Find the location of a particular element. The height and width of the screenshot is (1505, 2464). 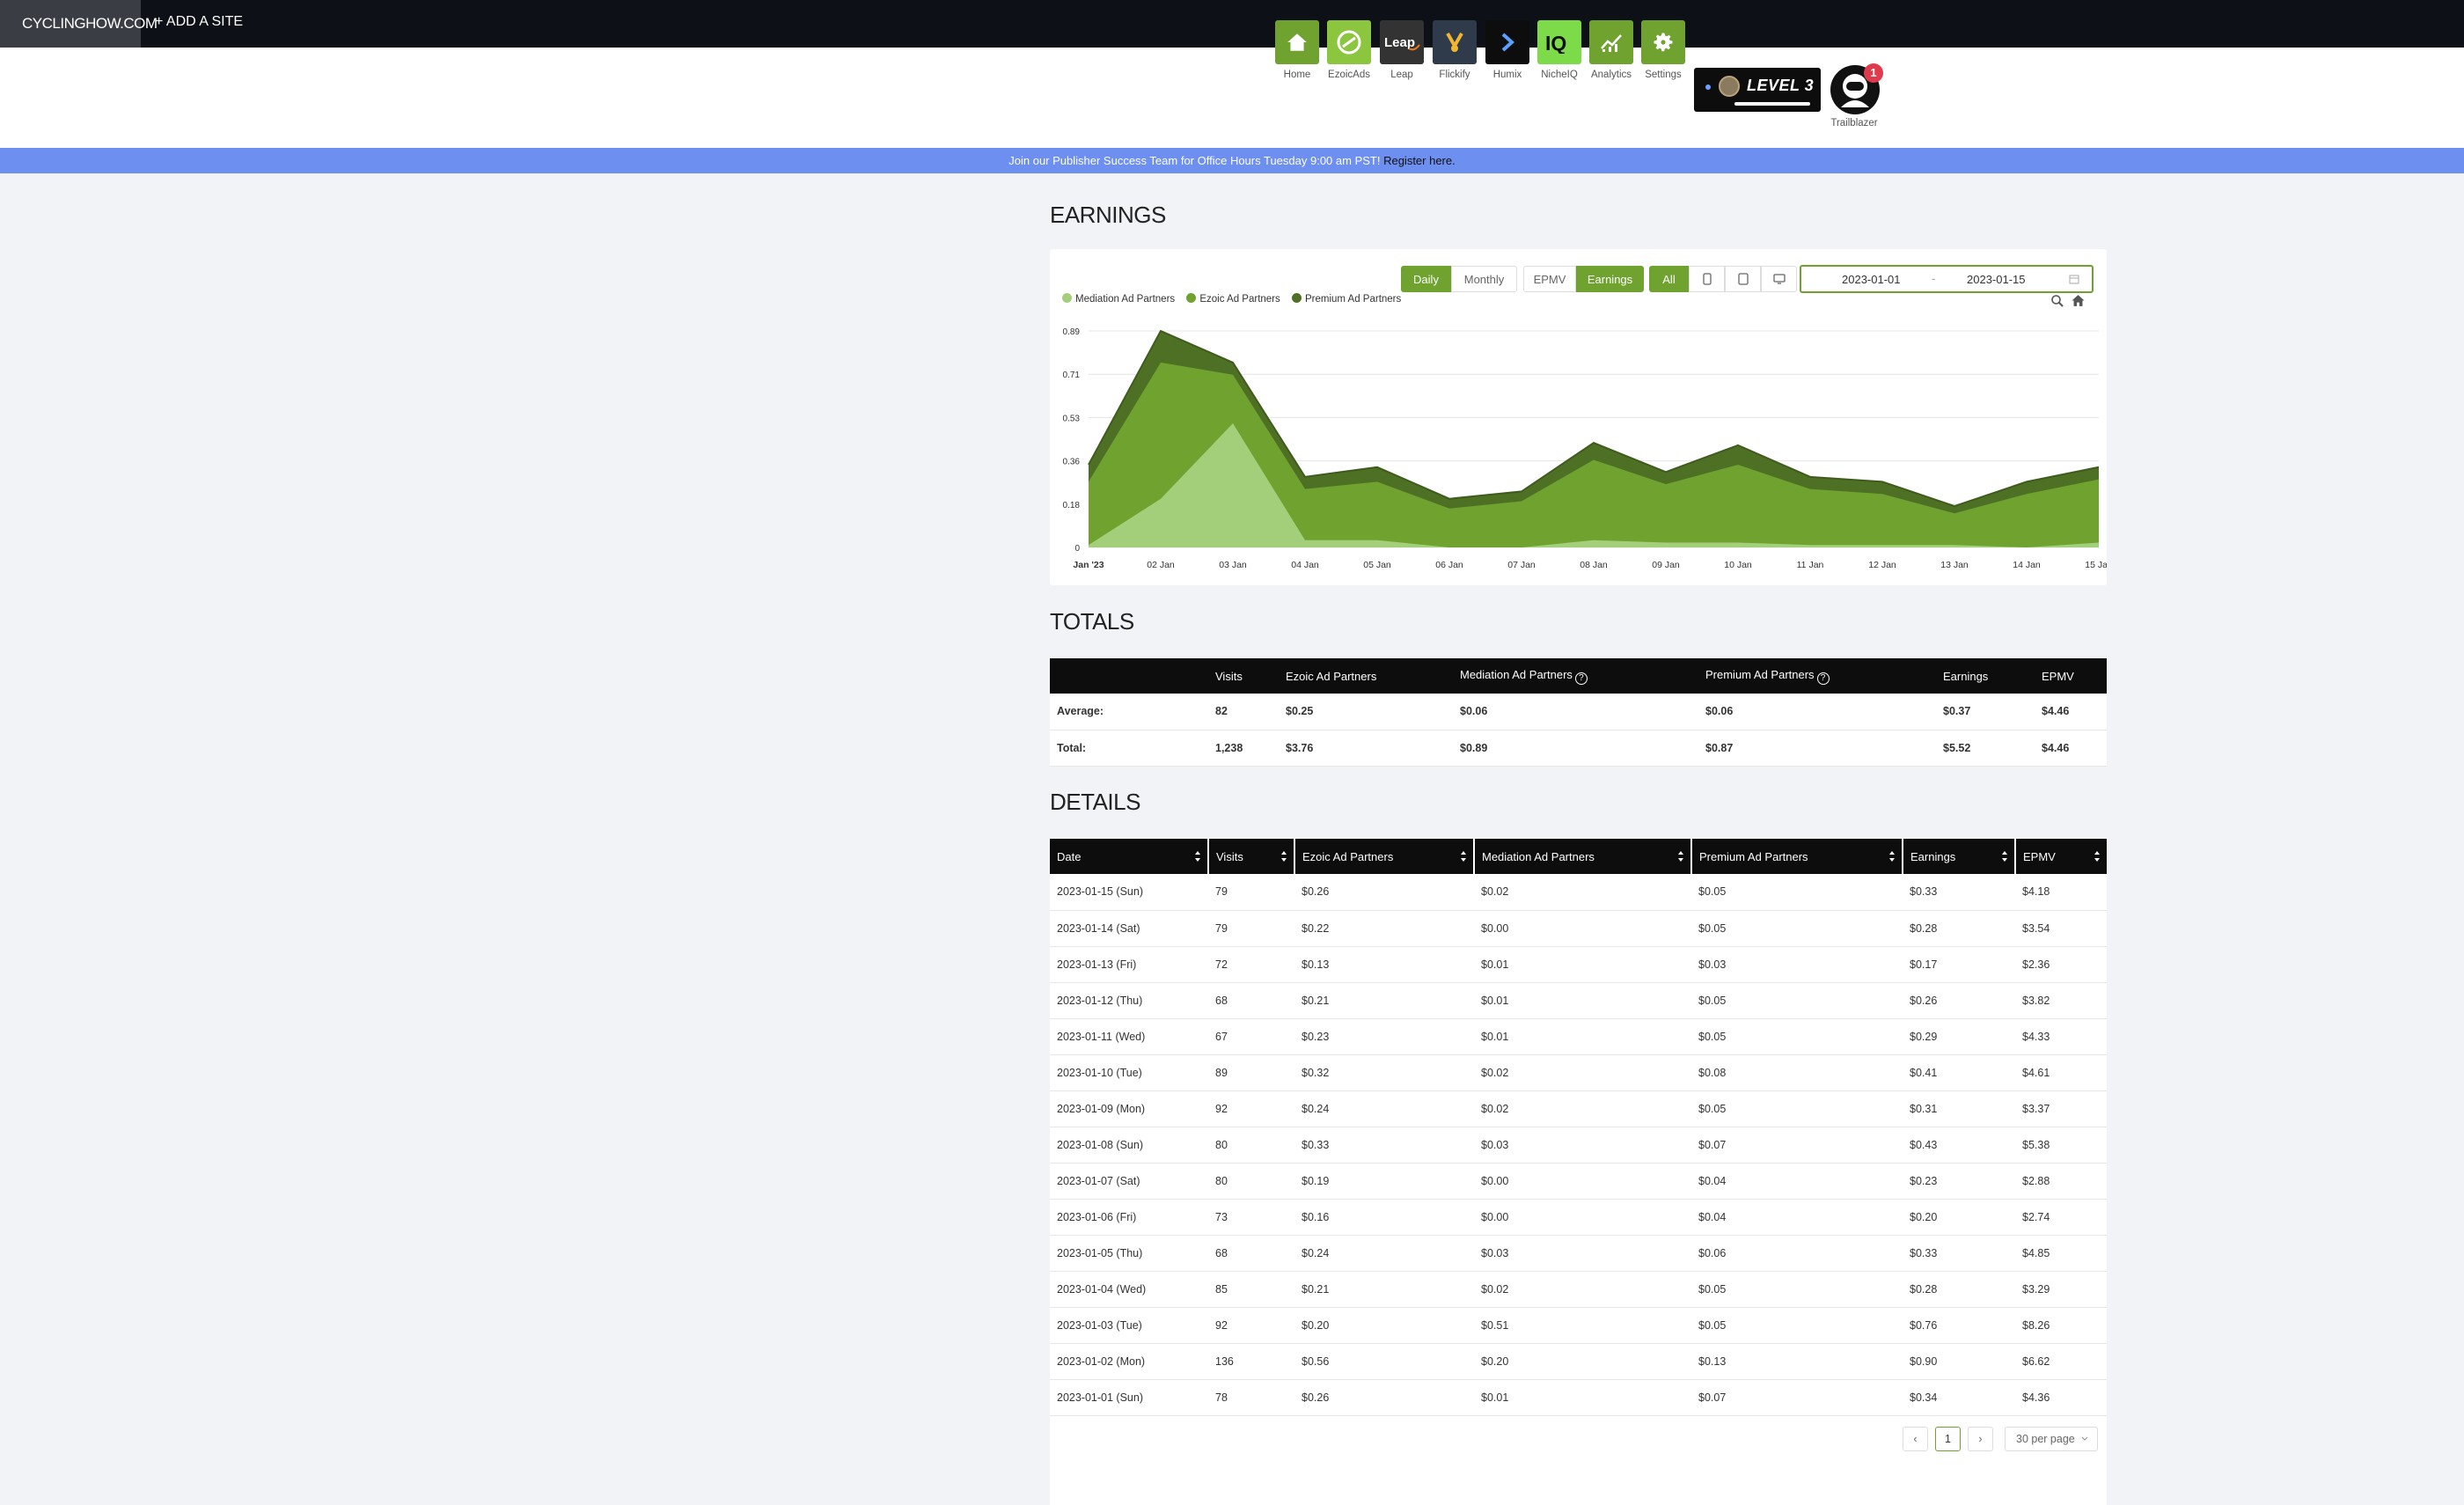

table-cell: $0.16 is located at coordinates (1384, 1217).